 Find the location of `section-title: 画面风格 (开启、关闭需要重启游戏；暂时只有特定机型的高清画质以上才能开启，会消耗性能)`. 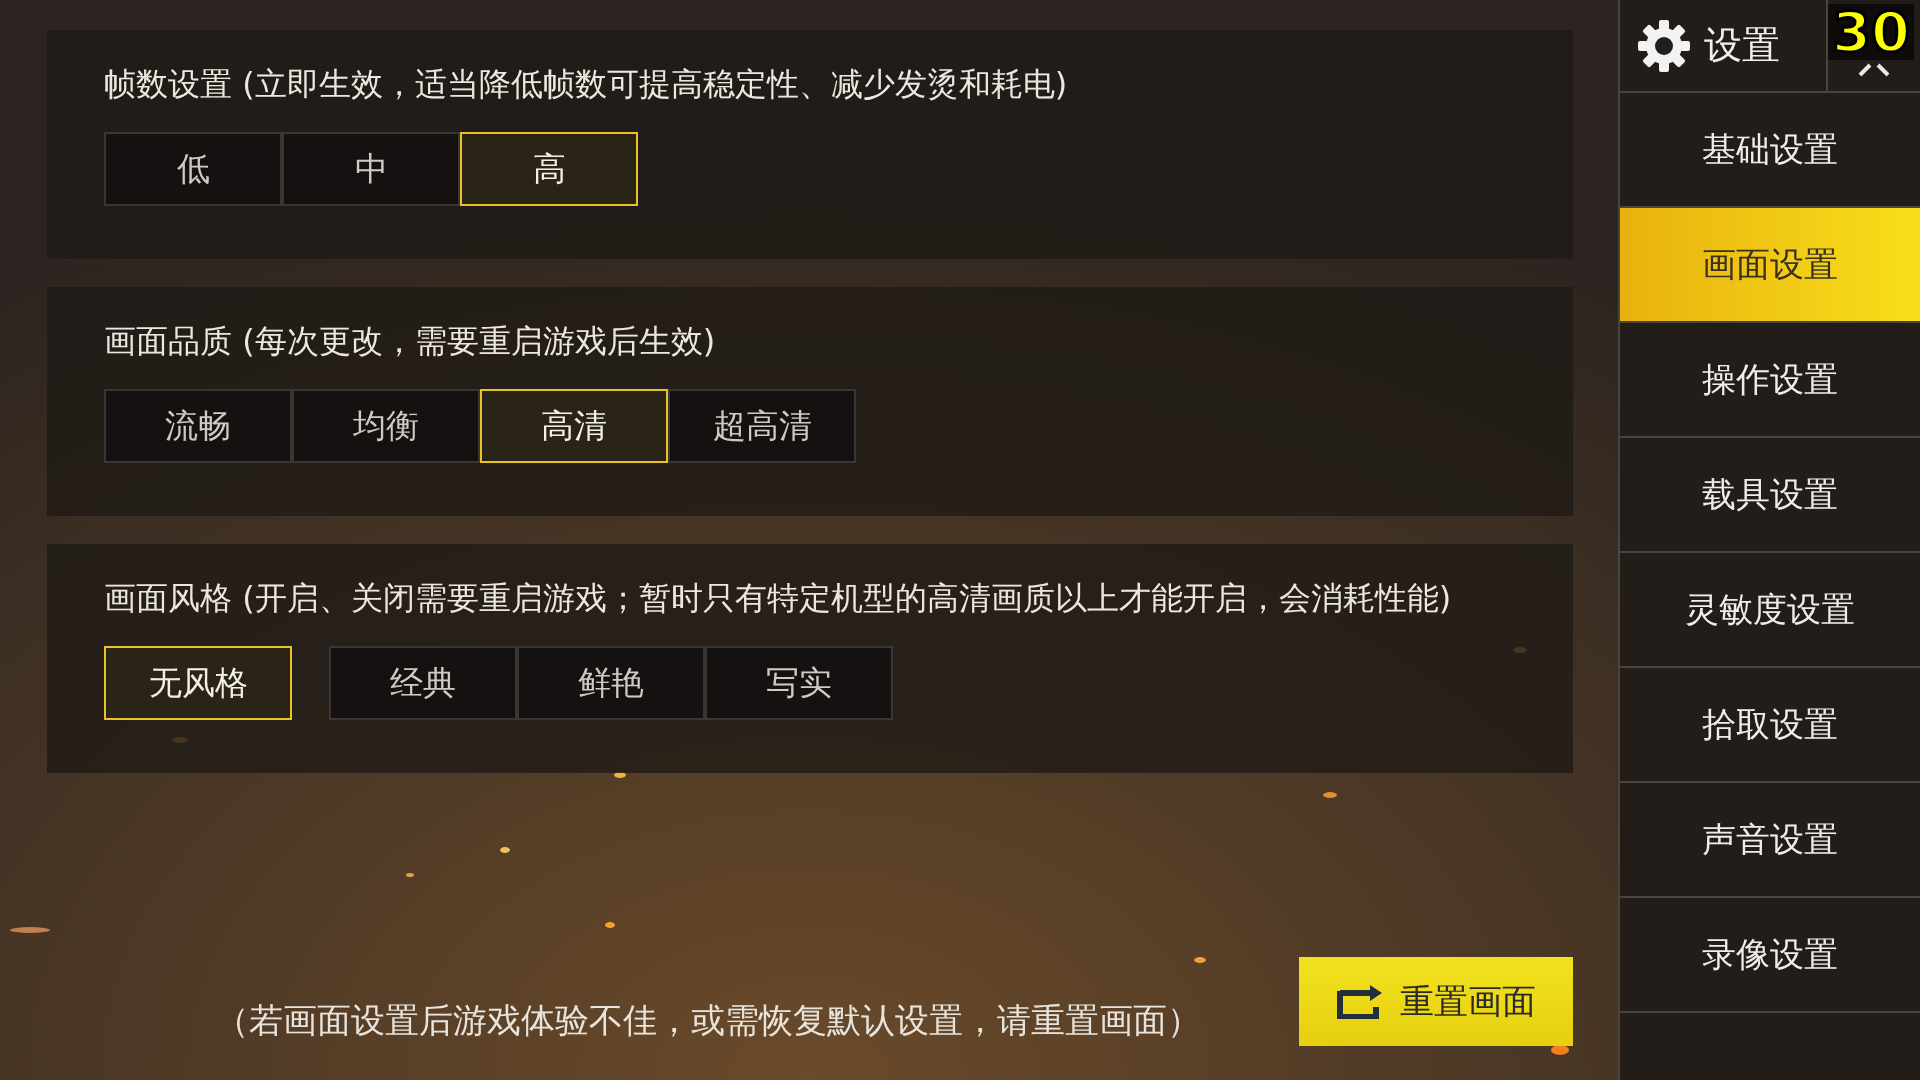

section-title: 画面风格 (开启、关闭需要重启游戏；暂时只有特定机型的高清画质以上才能开启，会消耗性能) is located at coordinates (778, 598).